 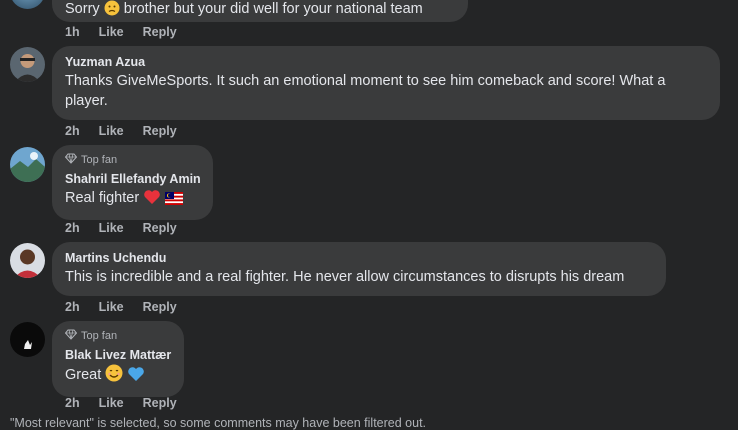 What do you see at coordinates (72, 32) in the screenshot?
I see `comment-time: 1h` at bounding box center [72, 32].